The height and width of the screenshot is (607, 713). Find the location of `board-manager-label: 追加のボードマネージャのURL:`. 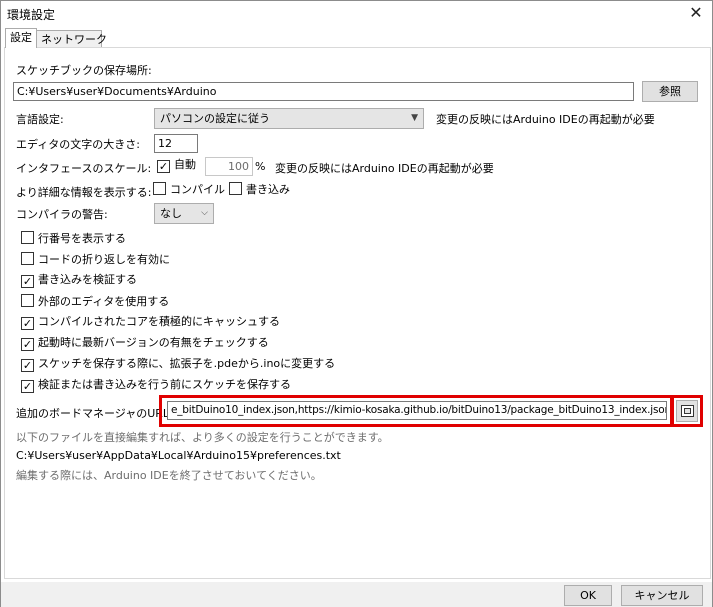

board-manager-label: 追加のボードマネージャのURL: is located at coordinates (94, 413).